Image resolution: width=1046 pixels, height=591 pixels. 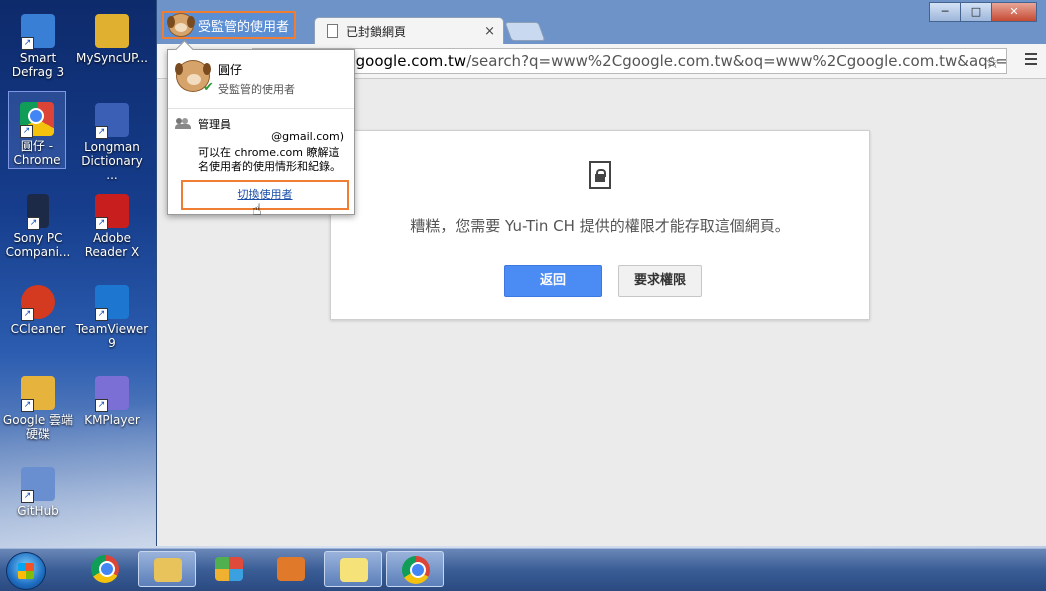 What do you see at coordinates (38, 329) in the screenshot?
I see `desktop-icon-label: CCleaner` at bounding box center [38, 329].